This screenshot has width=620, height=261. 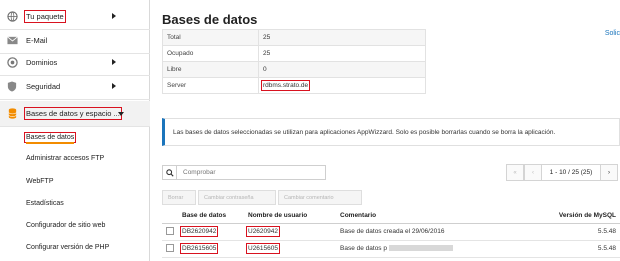 What do you see at coordinates (263, 231) in the screenshot?
I see `db-user: U2620942` at bounding box center [263, 231].